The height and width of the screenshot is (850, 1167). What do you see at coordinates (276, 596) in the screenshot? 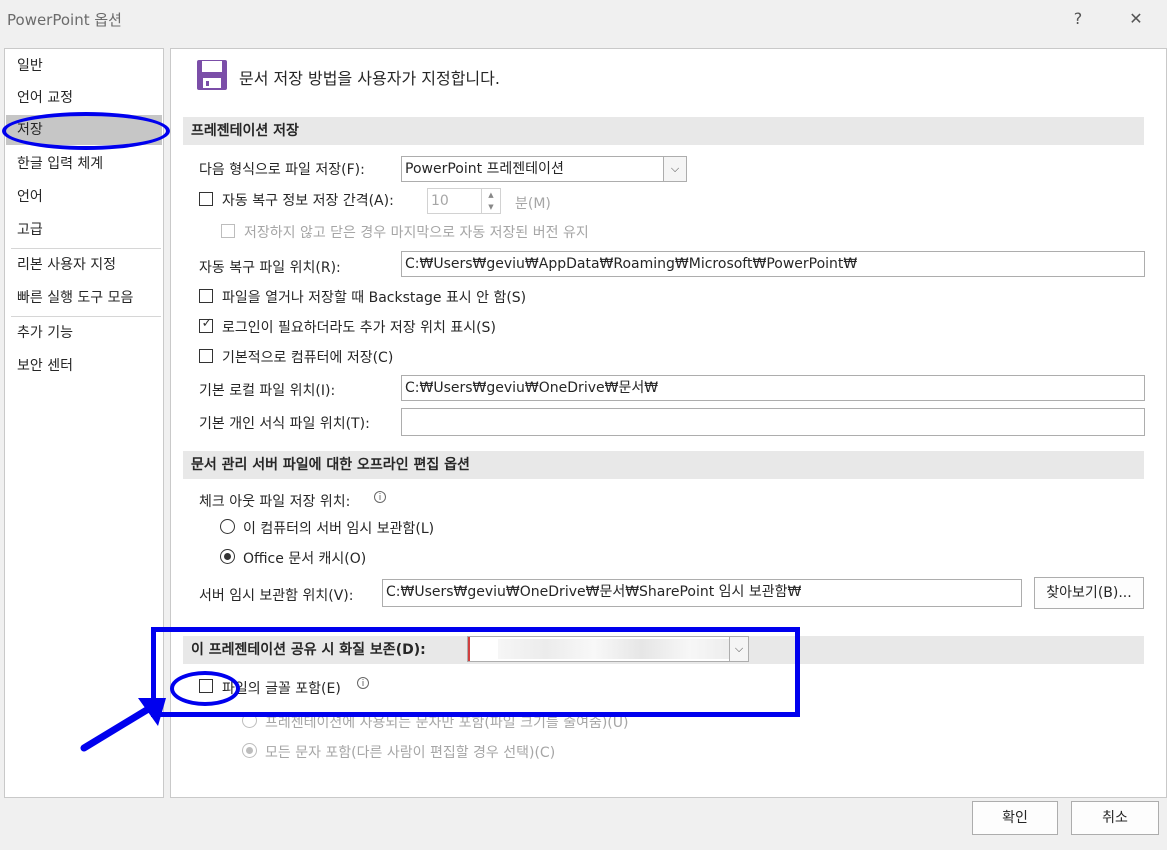
I see `drafts-location-label: 서버 임시 보관함 위치(V):` at bounding box center [276, 596].